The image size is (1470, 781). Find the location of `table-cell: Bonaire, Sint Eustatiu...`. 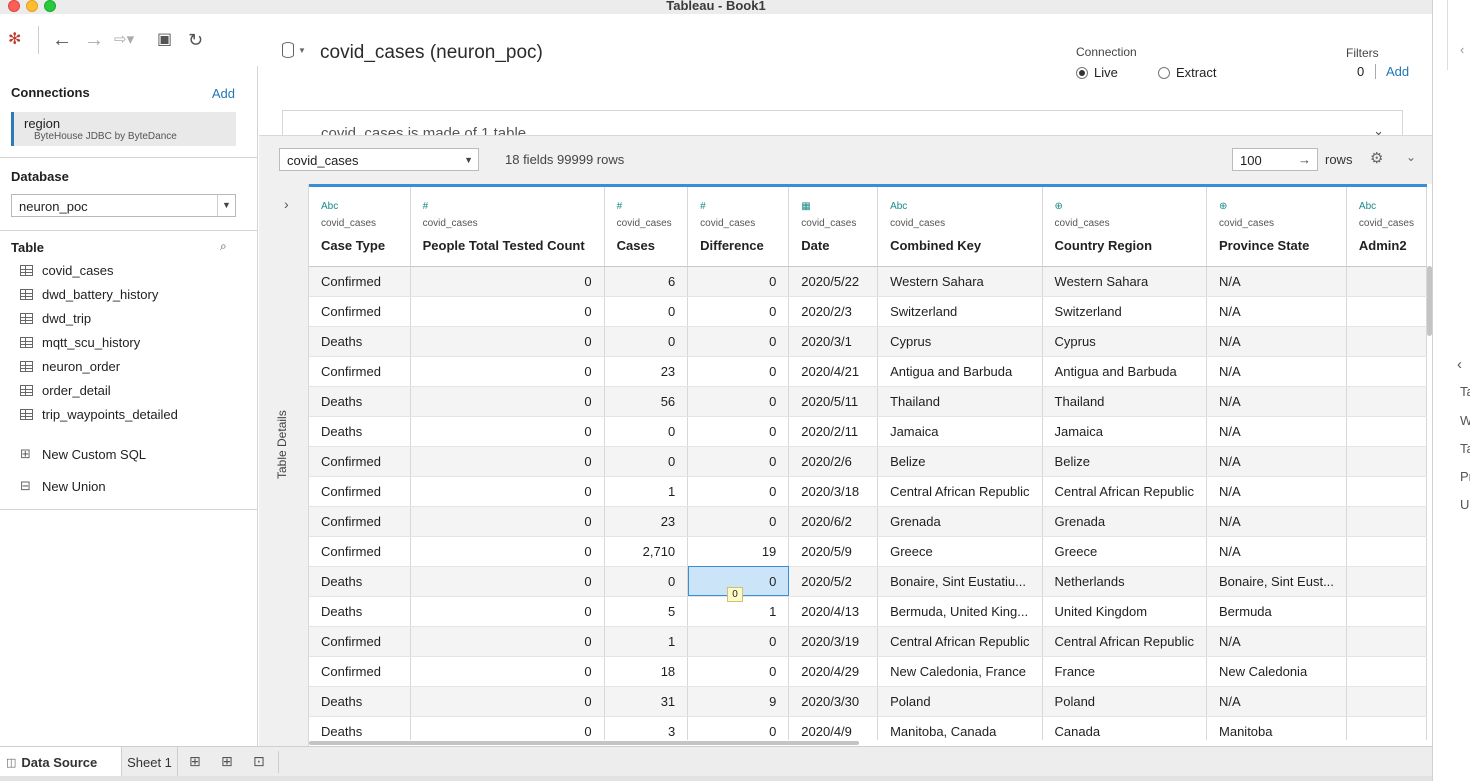

table-cell: Bonaire, Sint Eustatiu... is located at coordinates (960, 581).